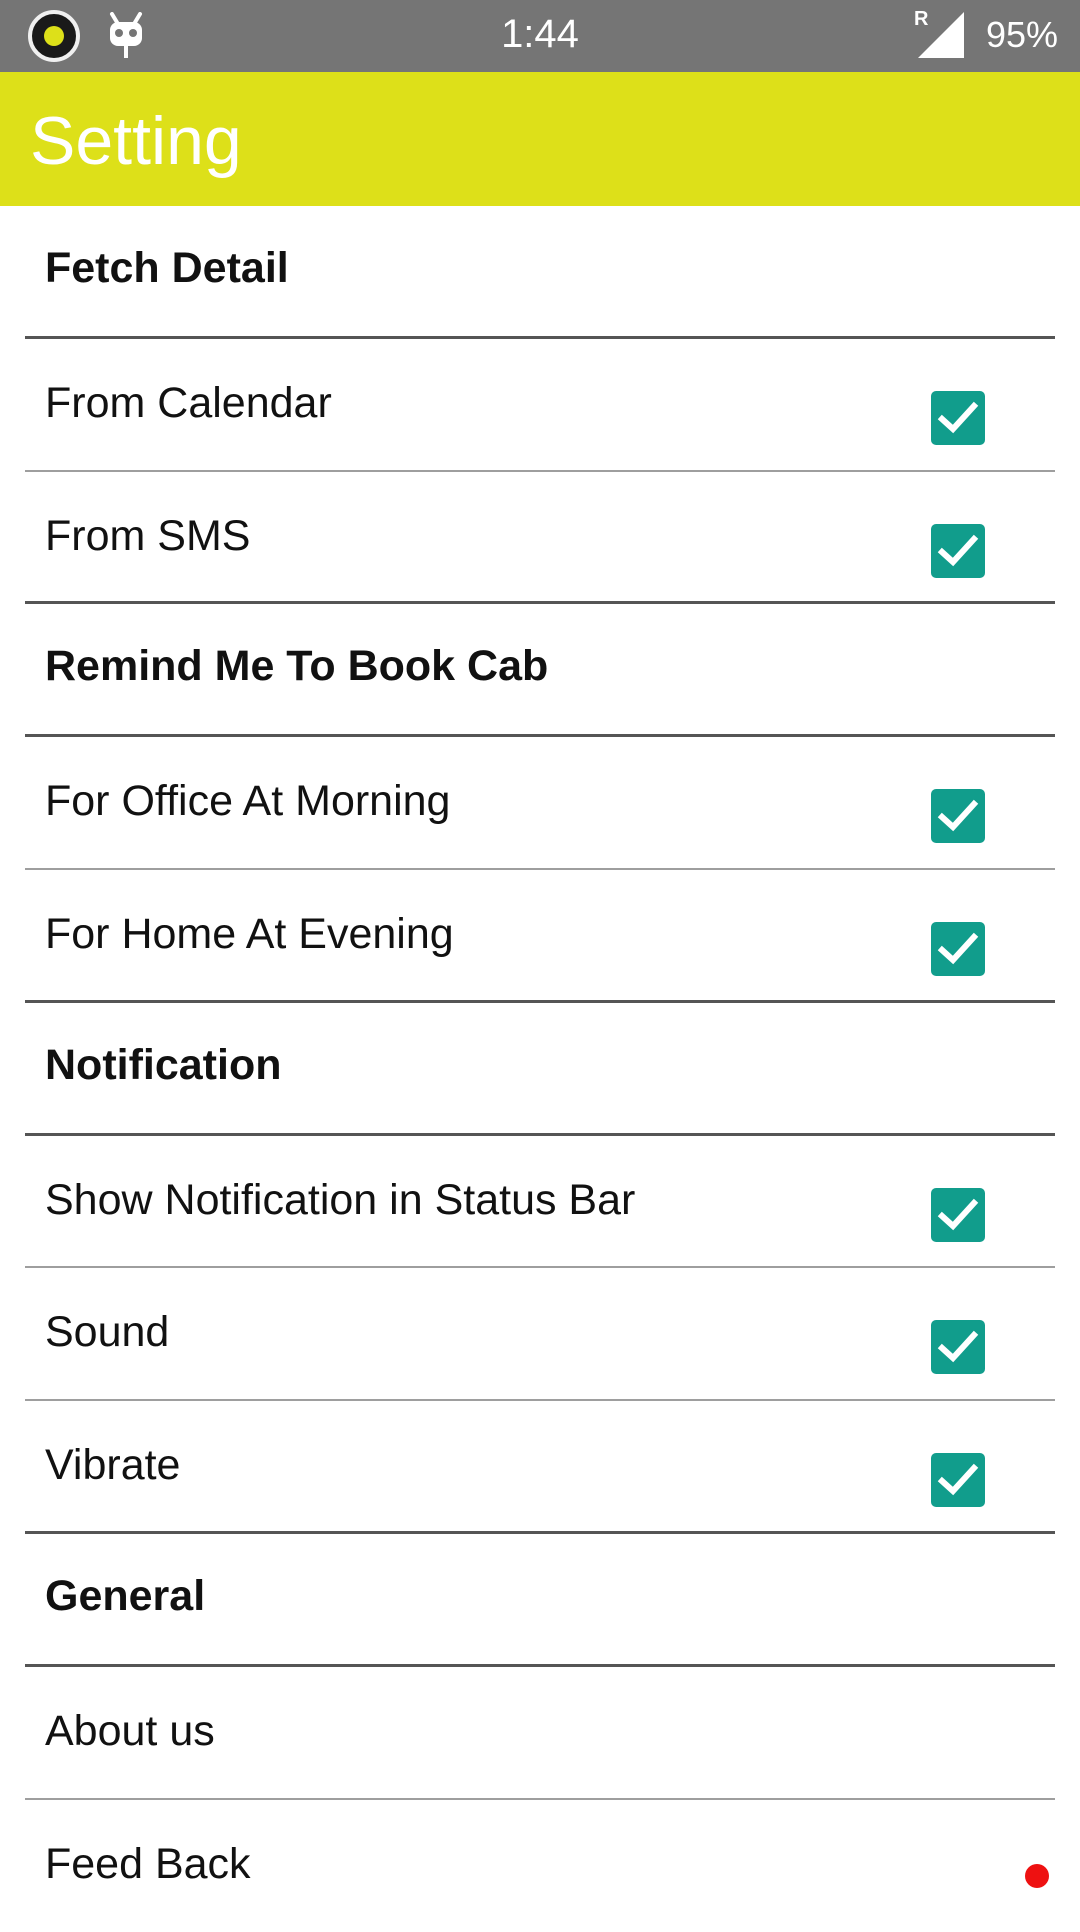 This screenshot has height=1932, width=1080. I want to click on section-header-remind-me: Remind Me To Book Cab, so click(540, 671).